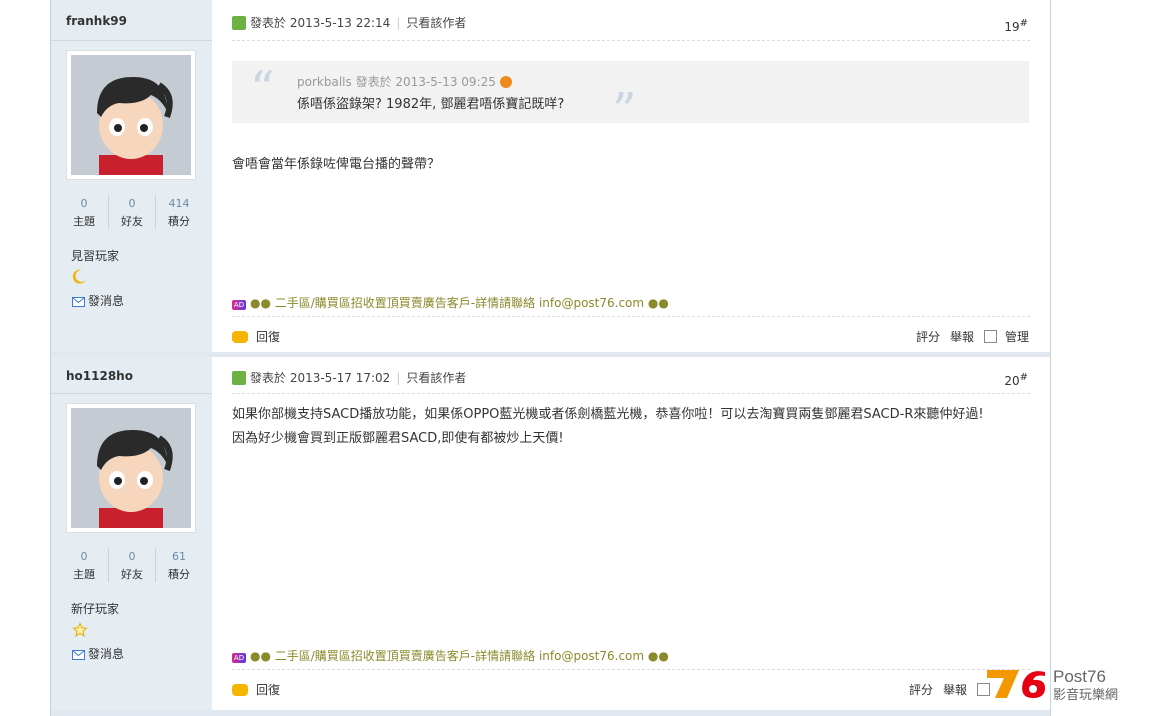  I want to click on post76-logo: Post76 影音玩樂網, so click(1065, 684).